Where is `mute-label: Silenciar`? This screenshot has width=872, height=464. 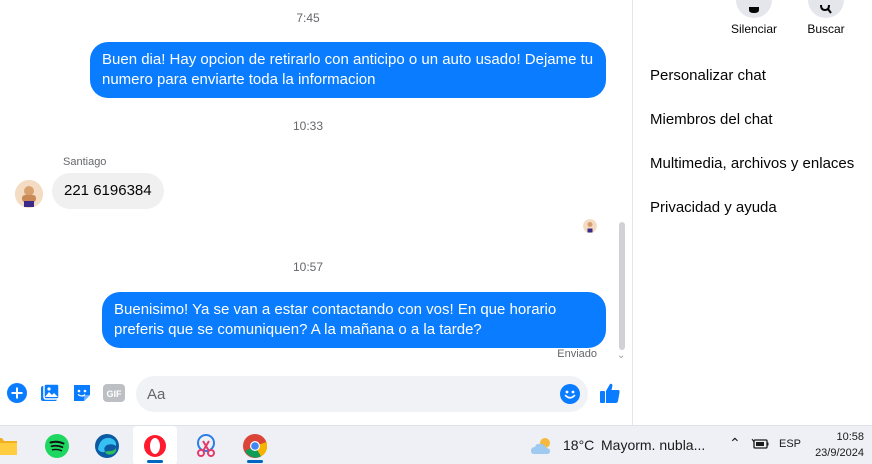 mute-label: Silenciar is located at coordinates (754, 29).